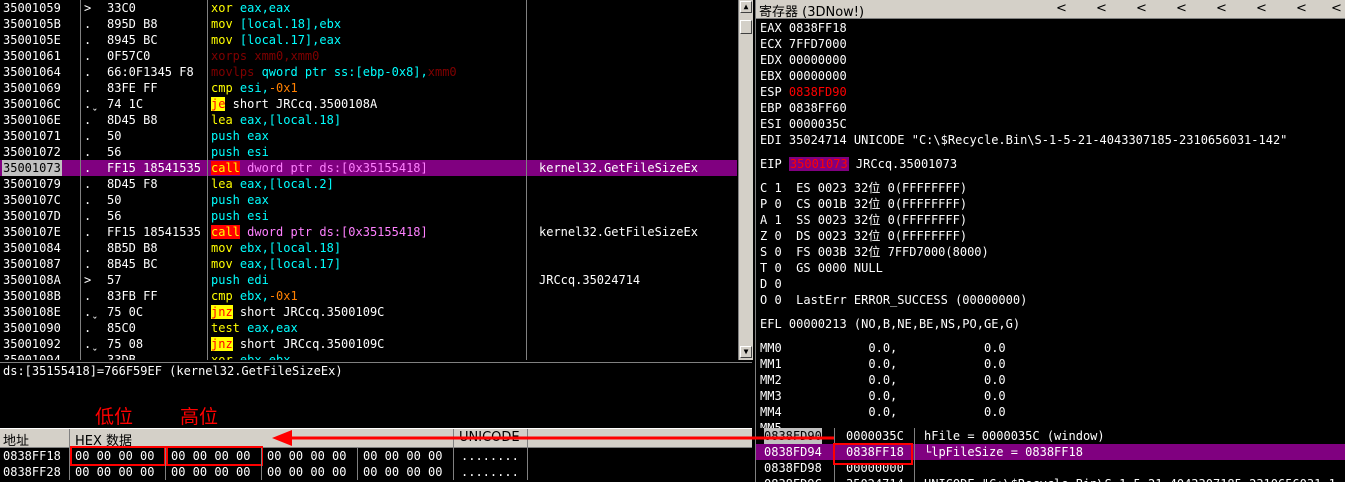 The height and width of the screenshot is (482, 1345). I want to click on eip-value: 35001073, so click(818, 164).